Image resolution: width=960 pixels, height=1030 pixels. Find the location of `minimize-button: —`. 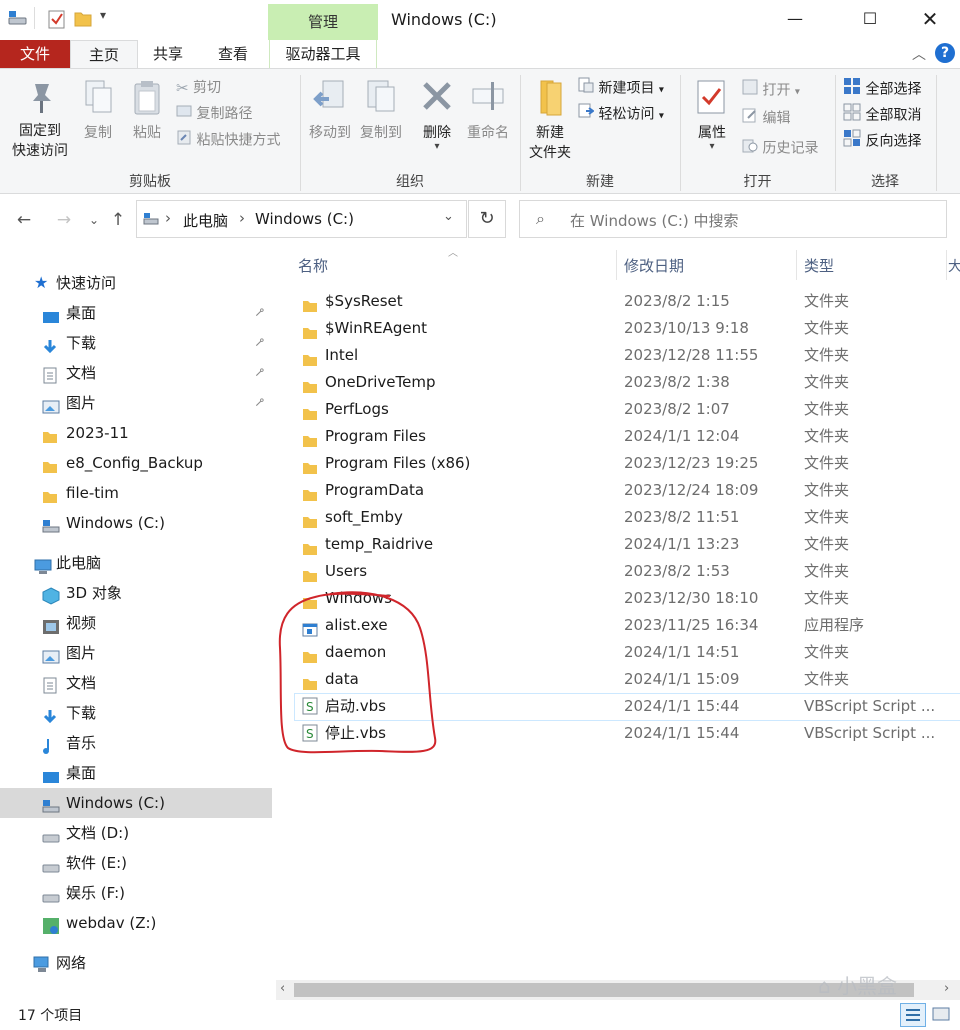

minimize-button: — is located at coordinates (795, 19).